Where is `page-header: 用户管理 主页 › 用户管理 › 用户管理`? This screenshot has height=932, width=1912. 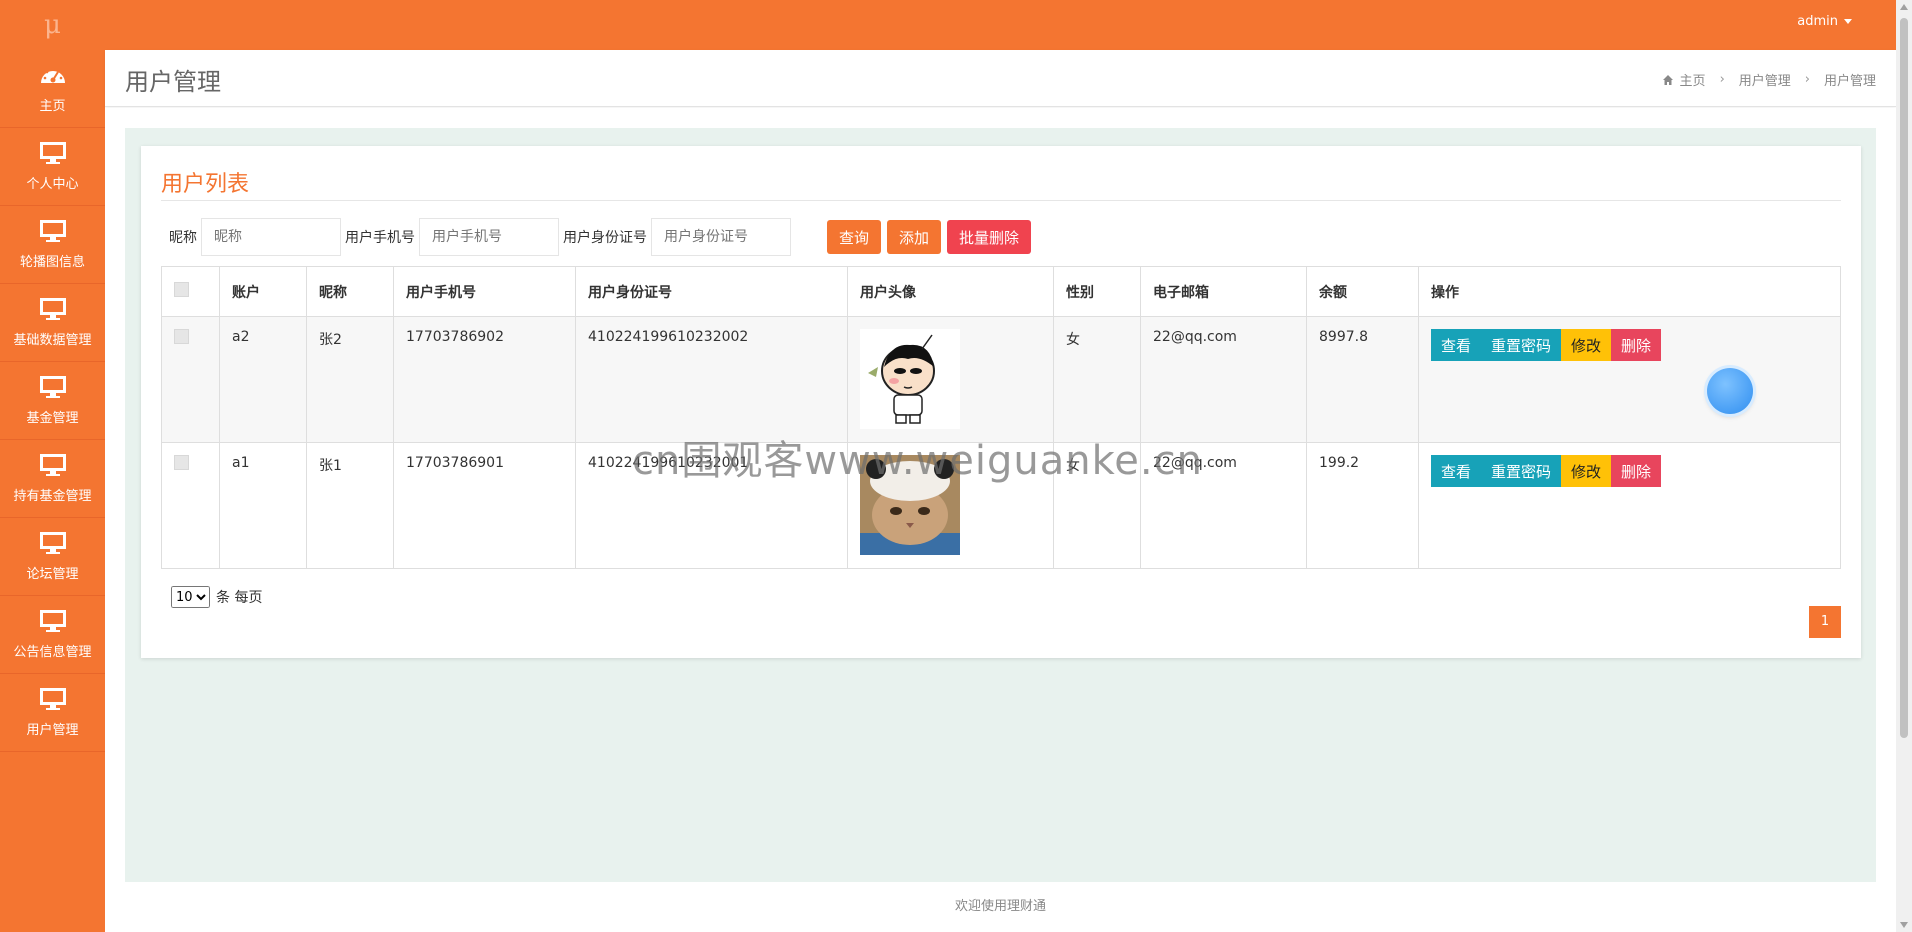 page-header: 用户管理 主页 › 用户管理 › 用户管理 is located at coordinates (1000, 78).